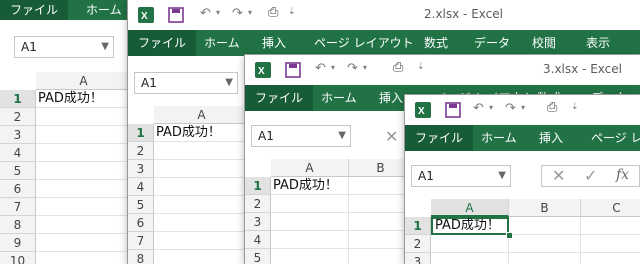 This screenshot has height=264, width=640. Describe the element at coordinates (18, 258) in the screenshot. I see `row-header-10: 10` at that location.